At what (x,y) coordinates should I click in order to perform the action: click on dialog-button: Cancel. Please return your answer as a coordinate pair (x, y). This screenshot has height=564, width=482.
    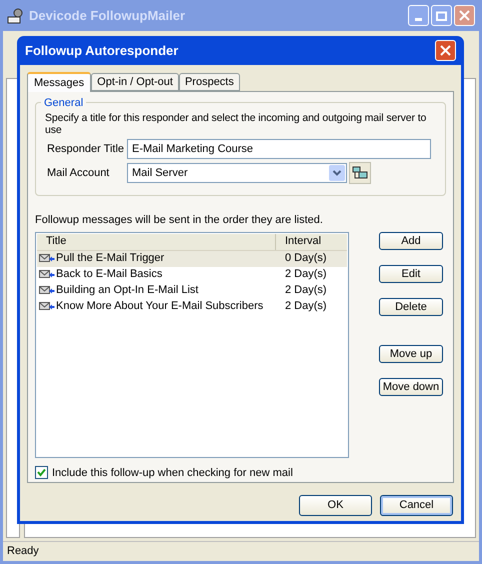
    Looking at the image, I should click on (416, 505).